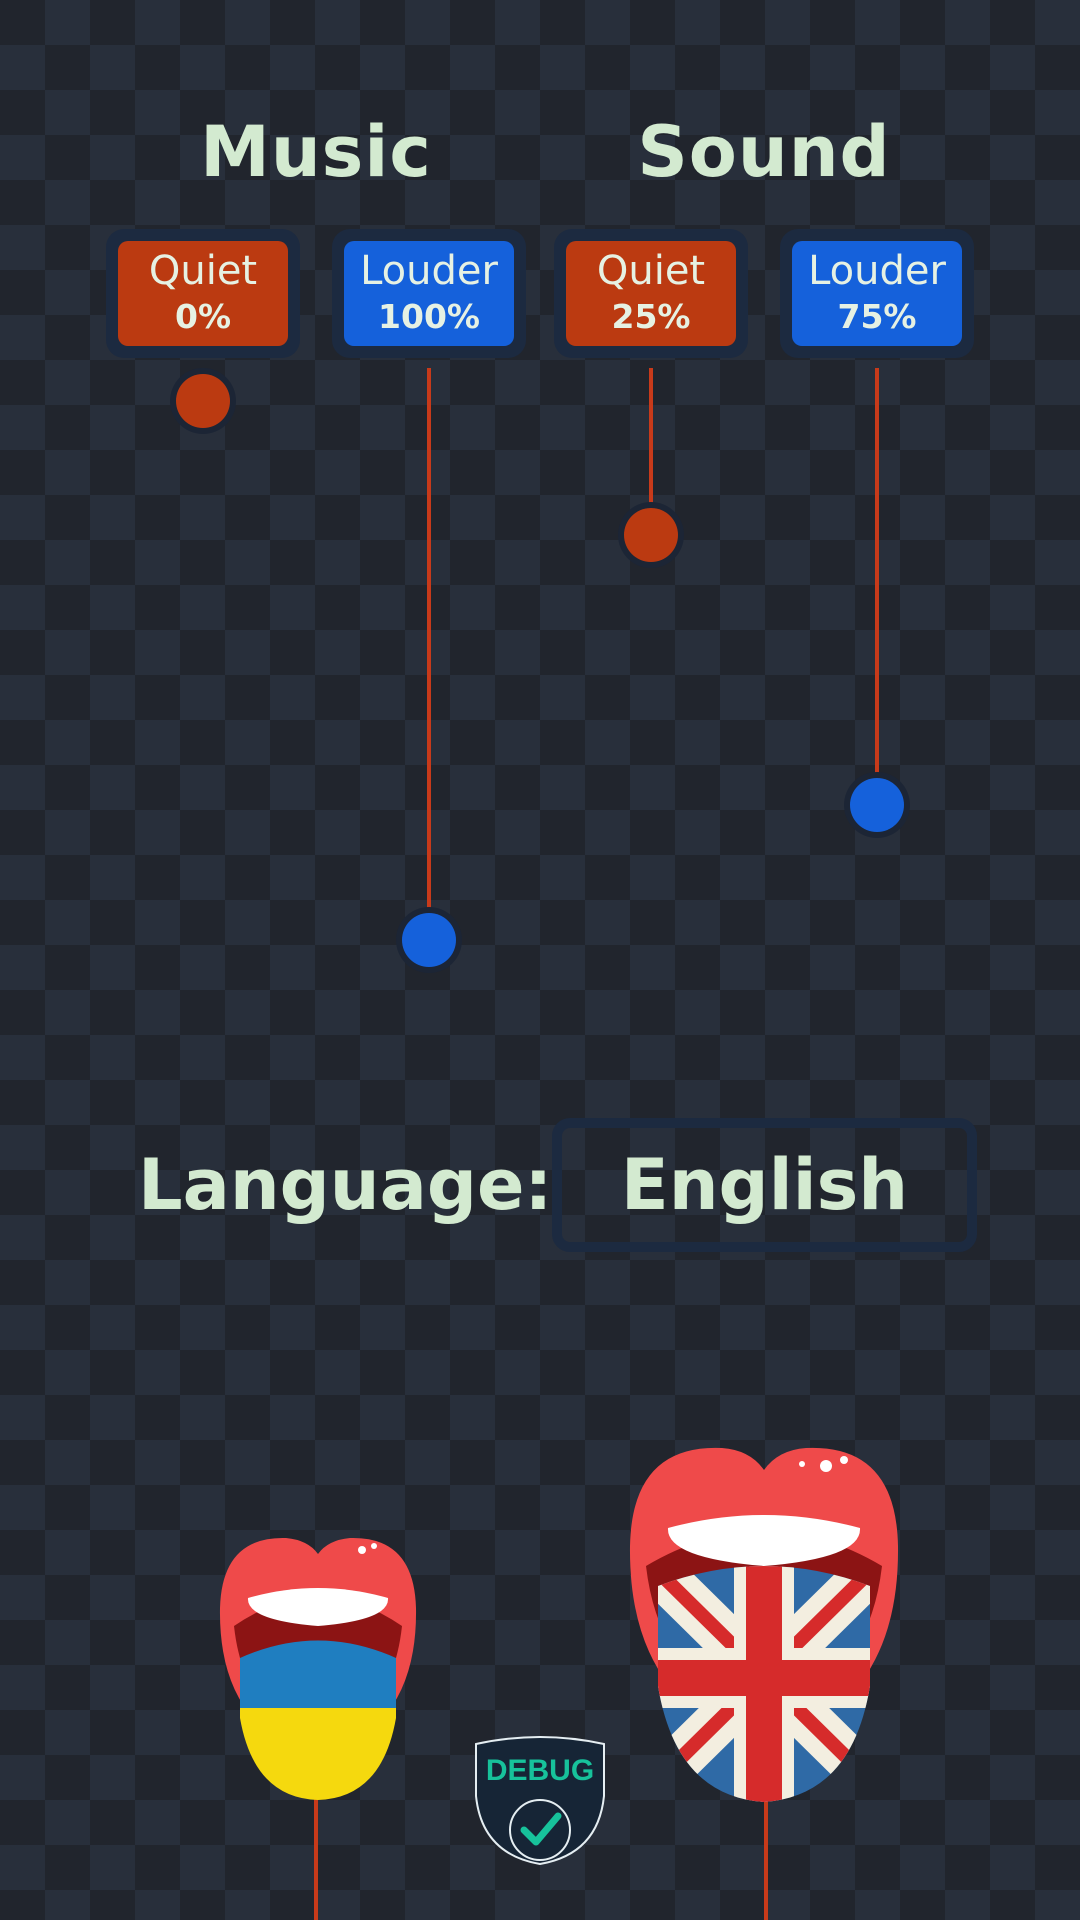 This screenshot has height=1920, width=1080. What do you see at coordinates (540, 1804) in the screenshot?
I see `debug-badge: DEBUG` at bounding box center [540, 1804].